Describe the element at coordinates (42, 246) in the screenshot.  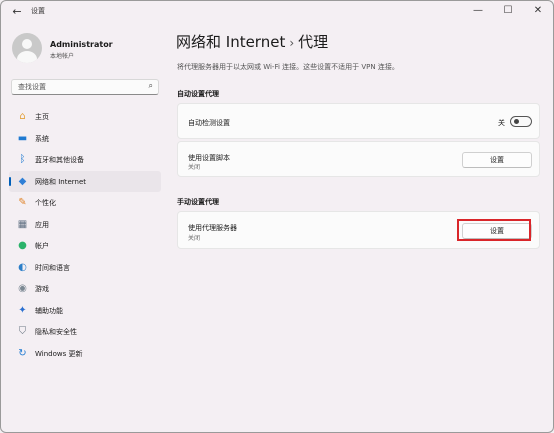
I see `sidebar-item-label: 帐户` at that location.